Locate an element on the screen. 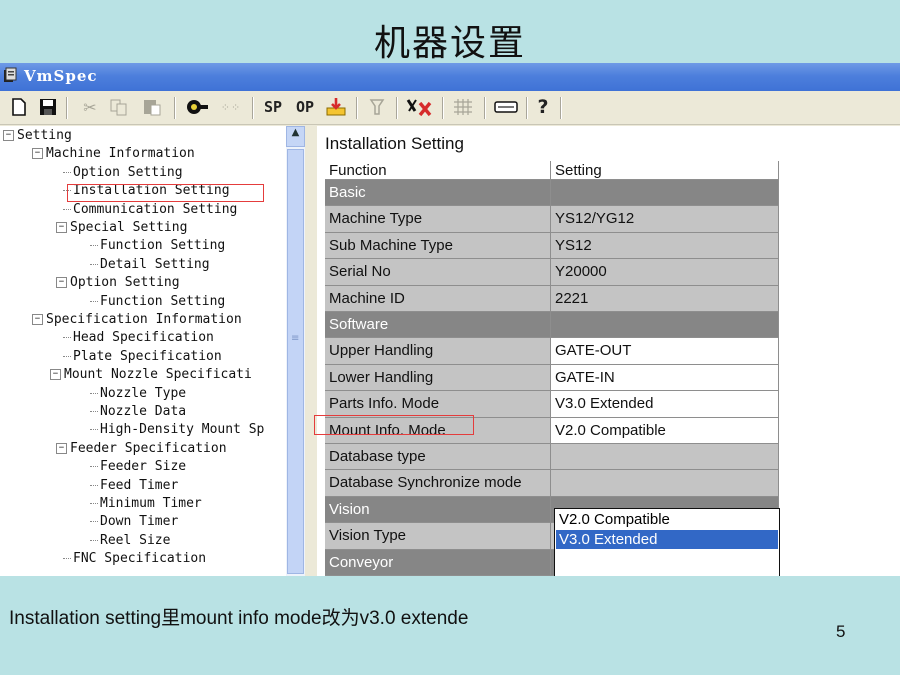  tree-item: Reel Size is located at coordinates (130, 541).